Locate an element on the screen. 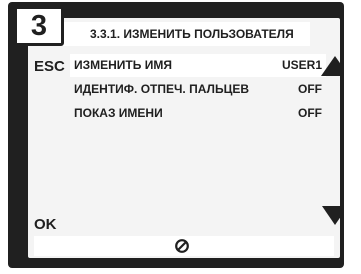 The height and width of the screenshot is (274, 361). menu-title-bar: 3.3.1. ИЗМЕНИТЬ ПОЛЬЗОВАТЕЛЯ is located at coordinates (172, 34).